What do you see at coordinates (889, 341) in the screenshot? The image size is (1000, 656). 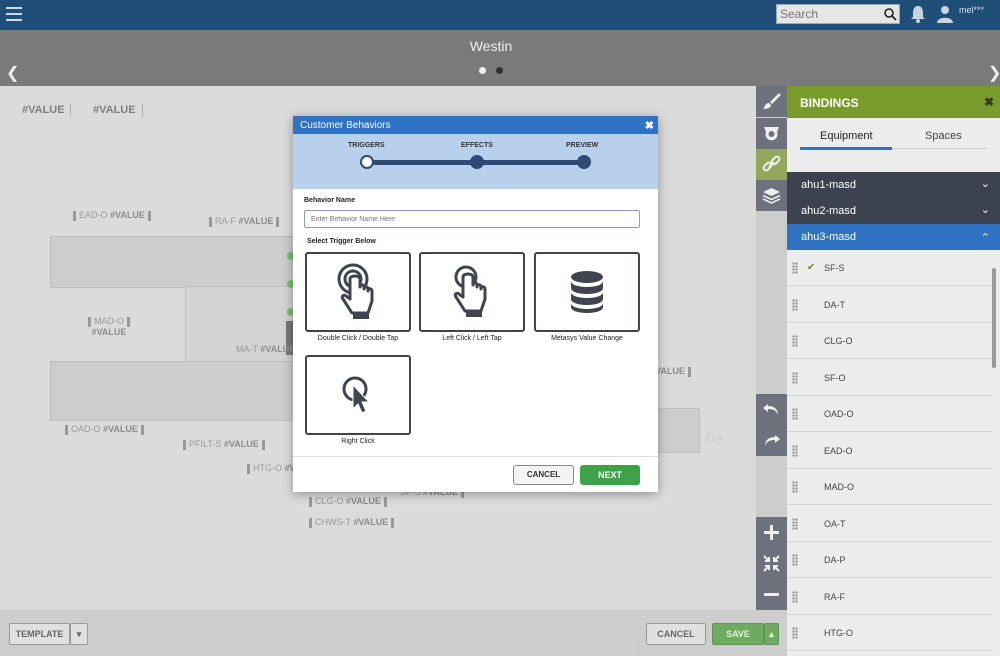 I see `point-row: CLG-O` at bounding box center [889, 341].